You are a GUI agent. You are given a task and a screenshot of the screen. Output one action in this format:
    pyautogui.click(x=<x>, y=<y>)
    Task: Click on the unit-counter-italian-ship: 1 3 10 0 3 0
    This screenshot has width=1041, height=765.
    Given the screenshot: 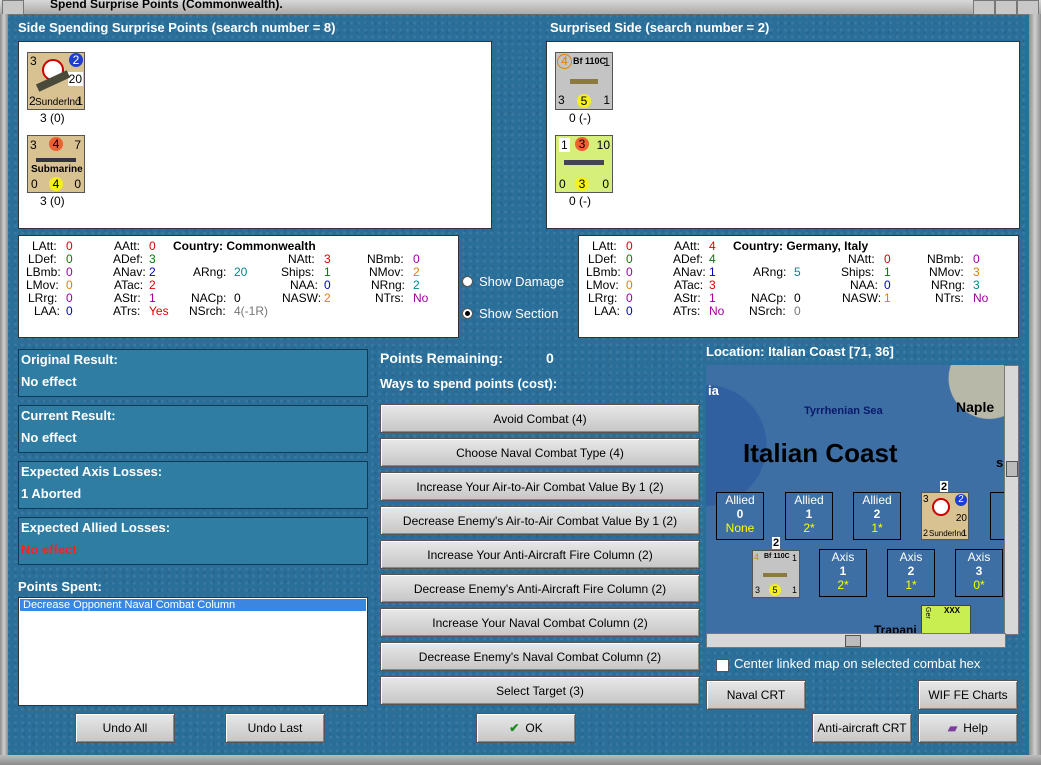 What is the action you would take?
    pyautogui.click(x=584, y=164)
    